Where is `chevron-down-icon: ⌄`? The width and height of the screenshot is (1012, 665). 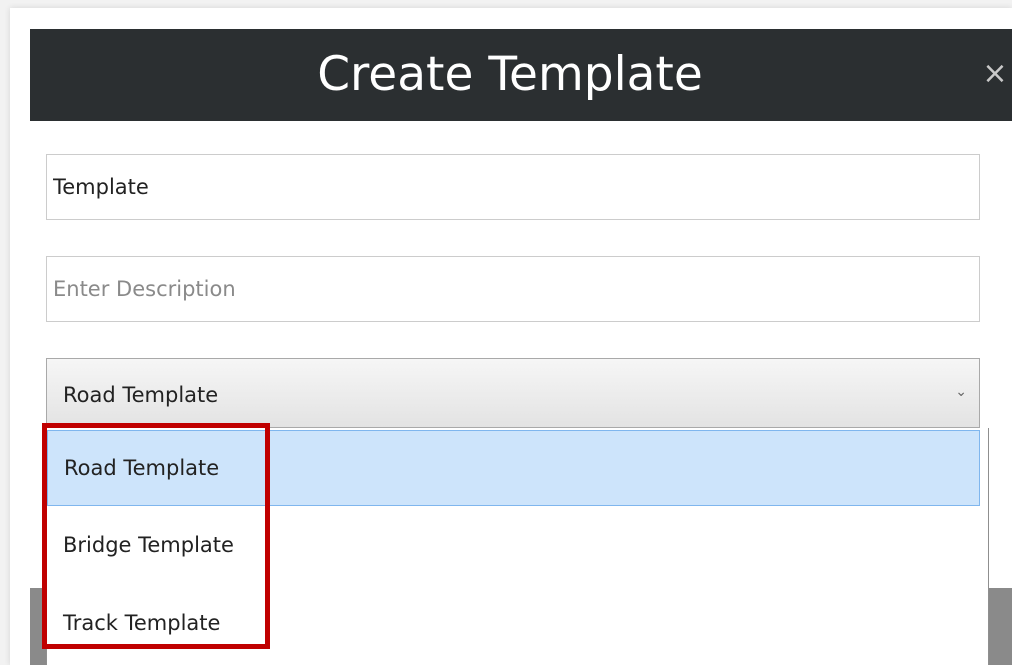 chevron-down-icon: ⌄ is located at coordinates (961, 392).